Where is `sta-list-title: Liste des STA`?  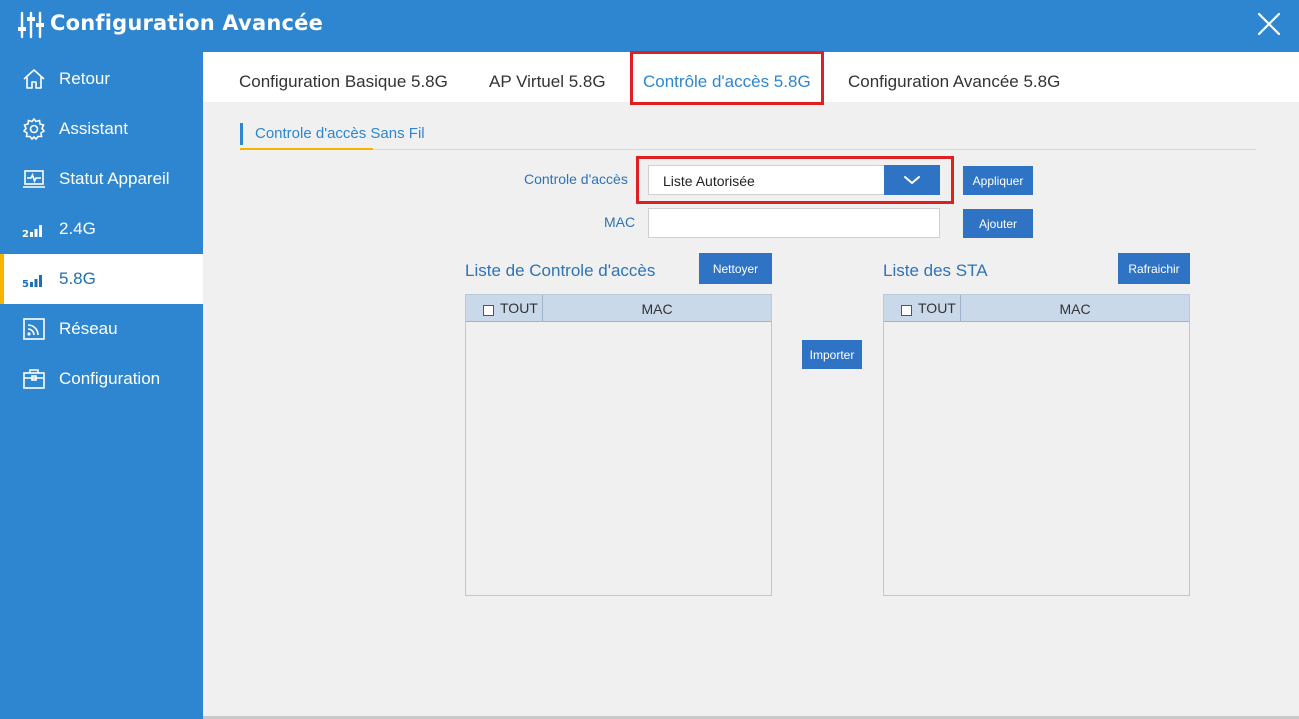
sta-list-title: Liste des STA is located at coordinates (935, 270).